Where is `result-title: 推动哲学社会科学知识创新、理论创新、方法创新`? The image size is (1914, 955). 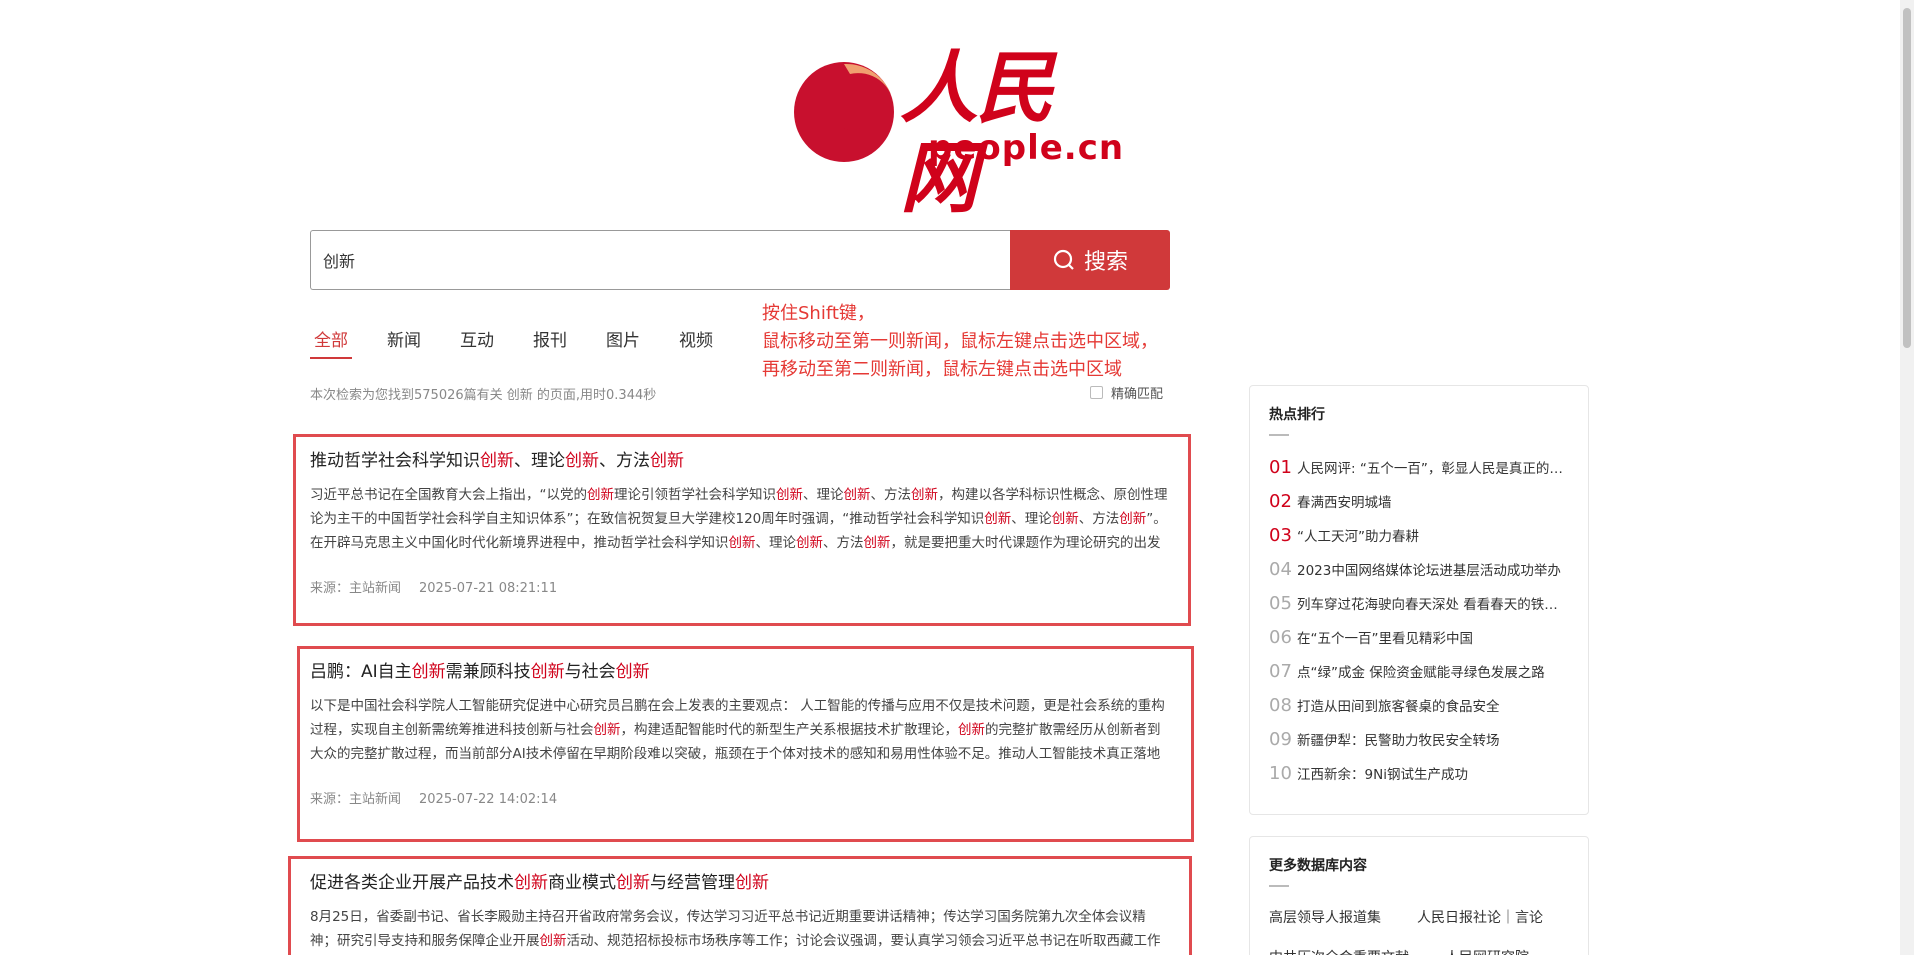 result-title: 推动哲学社会科学知识创新、理论创新、方法创新 is located at coordinates (740, 458).